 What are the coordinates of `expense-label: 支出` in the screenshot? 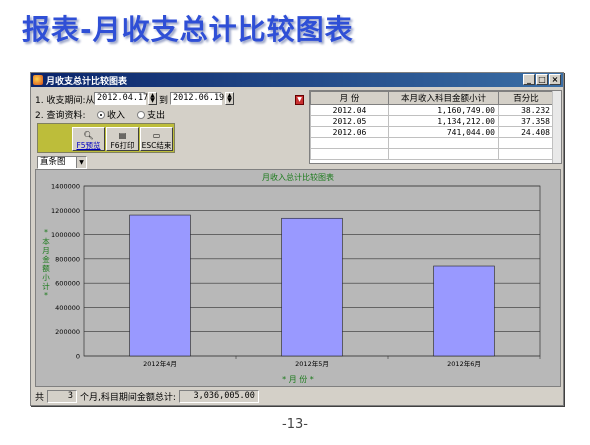 It's located at (156, 116).